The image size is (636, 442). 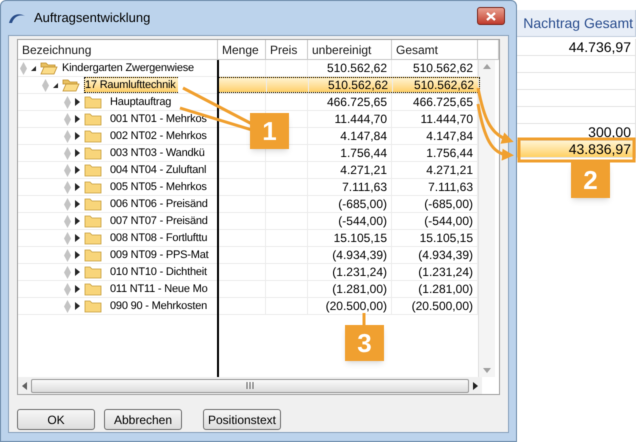 What do you see at coordinates (24, 386) in the screenshot?
I see `scroll-left-icon` at bounding box center [24, 386].